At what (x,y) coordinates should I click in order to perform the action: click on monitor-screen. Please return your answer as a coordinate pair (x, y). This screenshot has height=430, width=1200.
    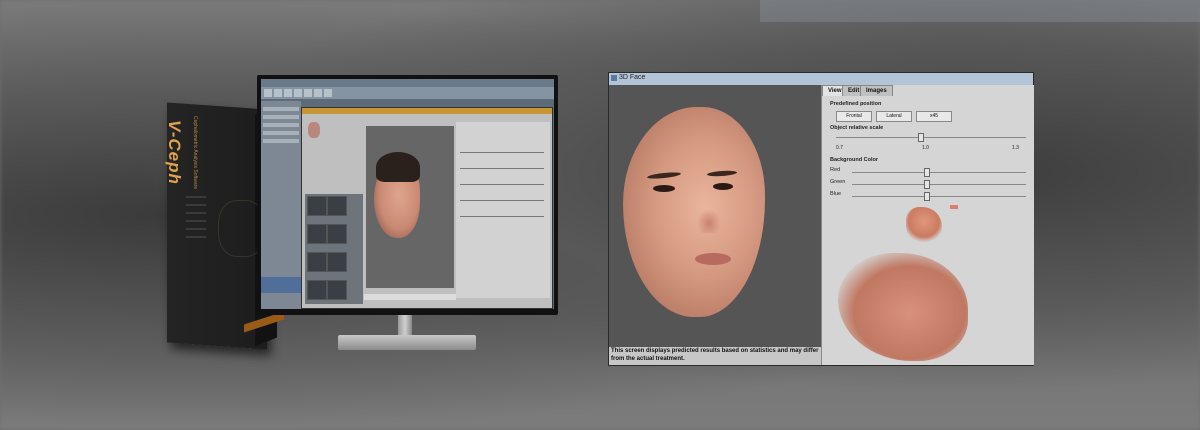
    Looking at the image, I should click on (407, 194).